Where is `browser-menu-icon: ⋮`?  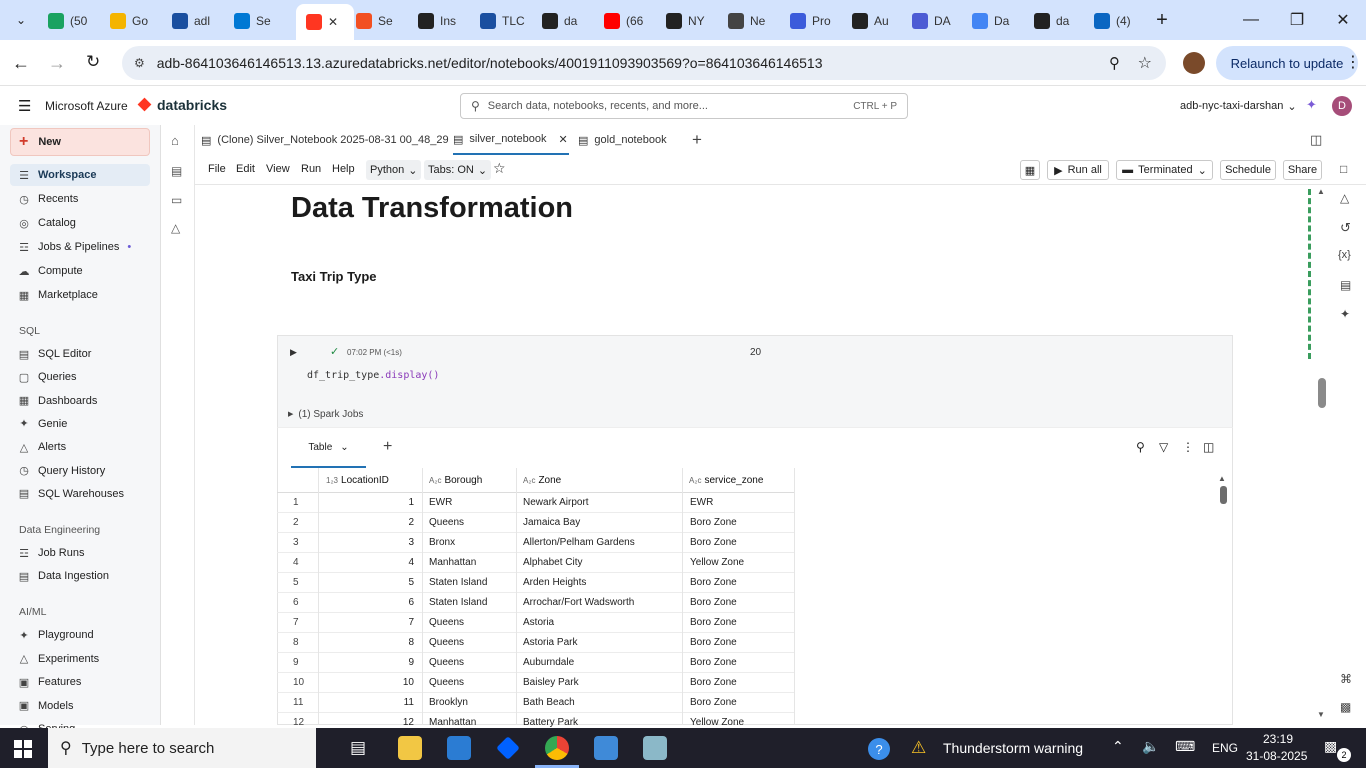 browser-menu-icon: ⋮ is located at coordinates (1353, 62).